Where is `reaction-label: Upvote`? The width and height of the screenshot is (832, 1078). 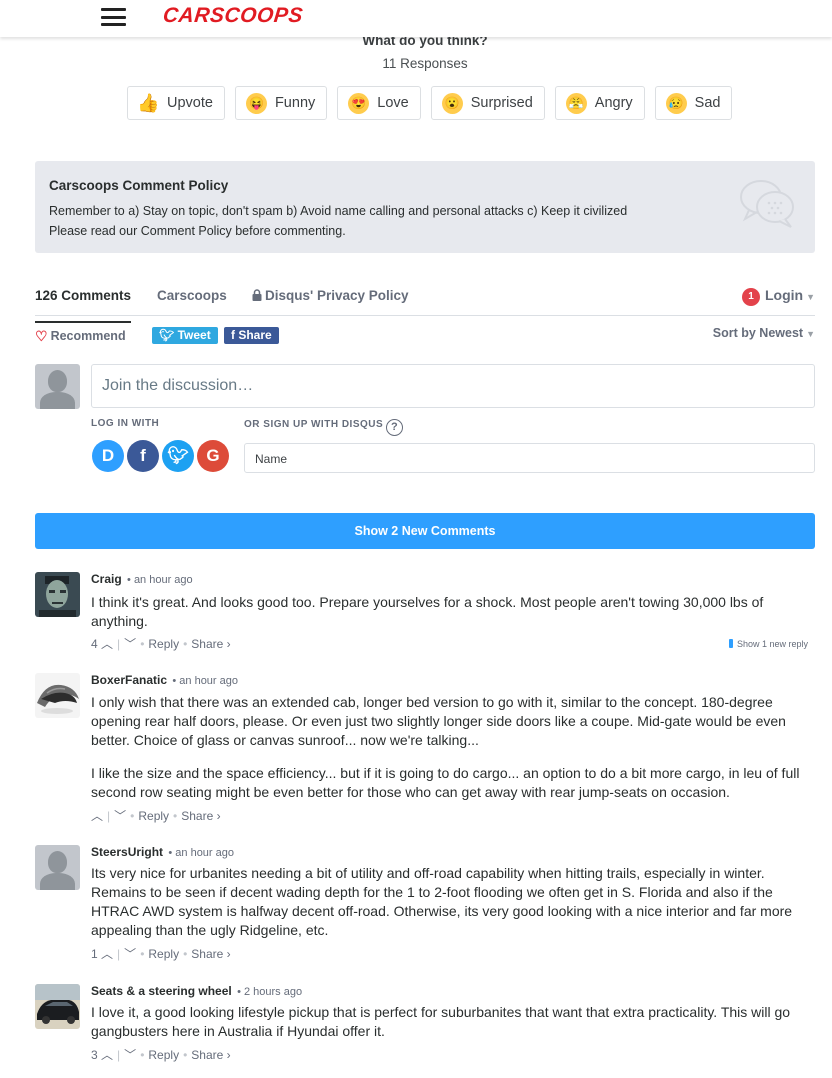 reaction-label: Upvote is located at coordinates (190, 103).